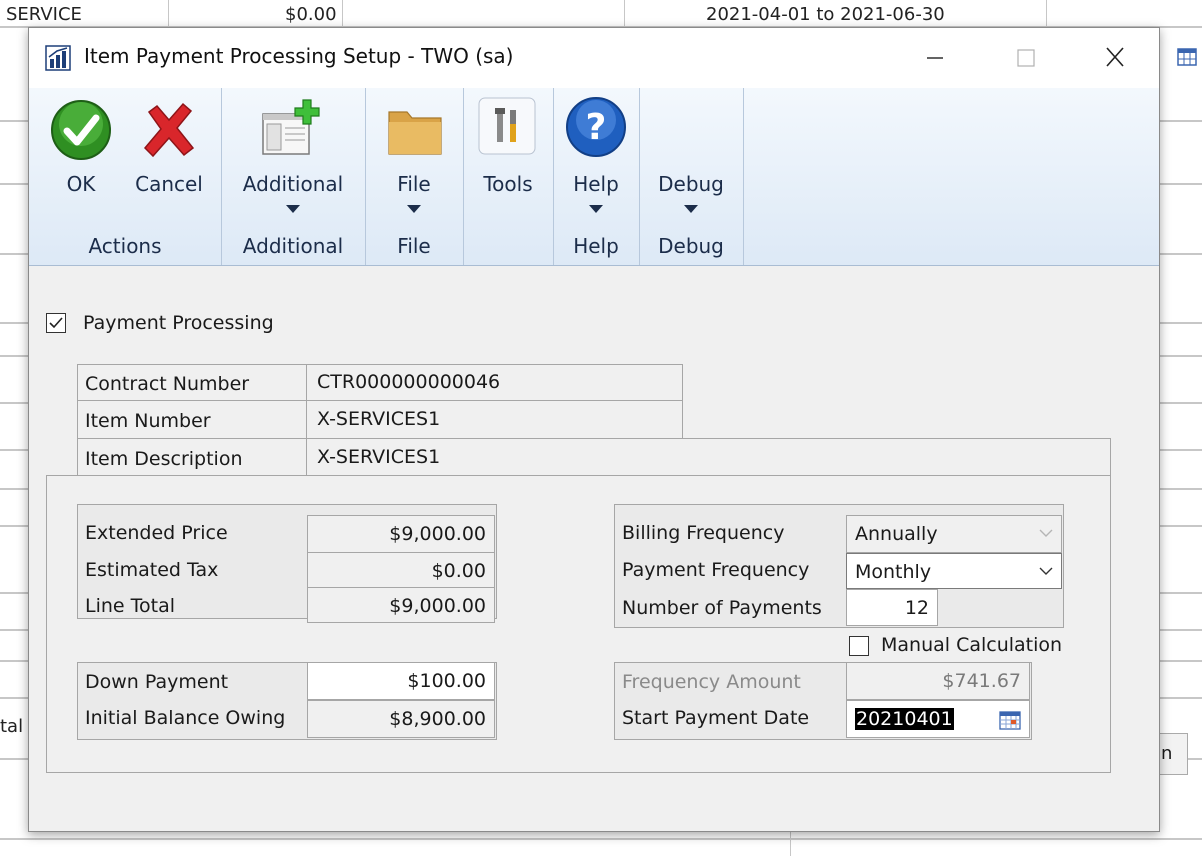 This screenshot has height=856, width=1202. Describe the element at coordinates (167, 384) in the screenshot. I see `contract-number-label: Contract Number` at that location.